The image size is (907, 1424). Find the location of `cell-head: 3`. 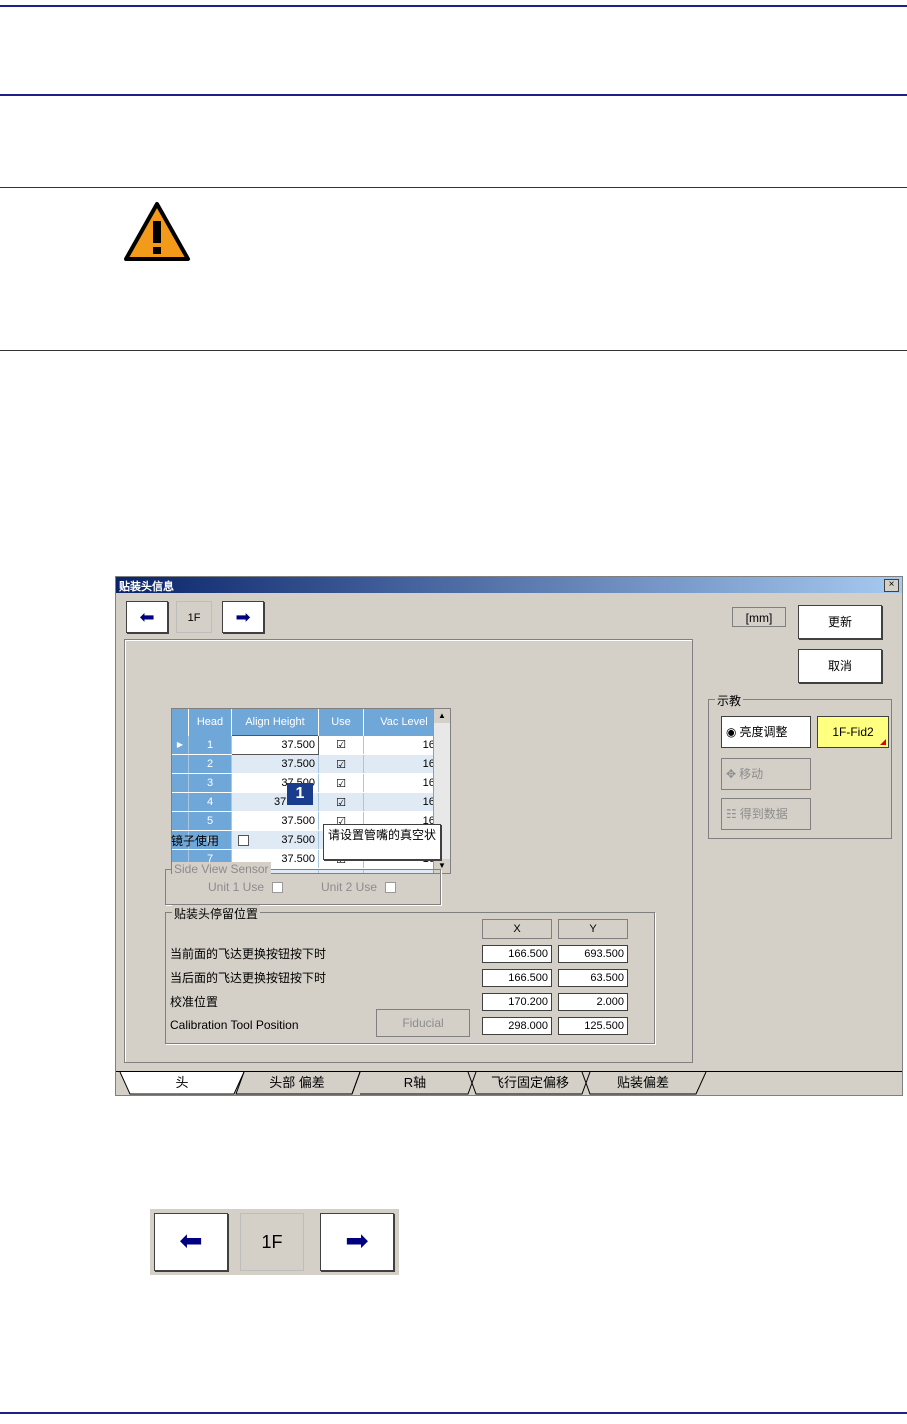

cell-head: 3 is located at coordinates (210, 783).